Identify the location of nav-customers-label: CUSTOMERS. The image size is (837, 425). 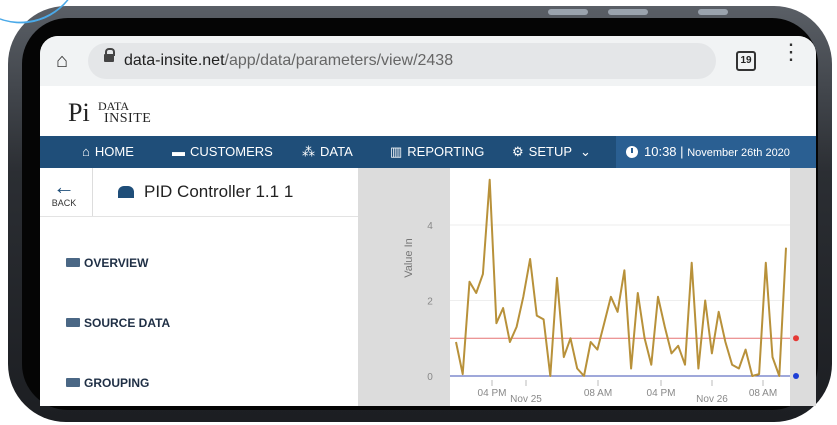
(231, 151).